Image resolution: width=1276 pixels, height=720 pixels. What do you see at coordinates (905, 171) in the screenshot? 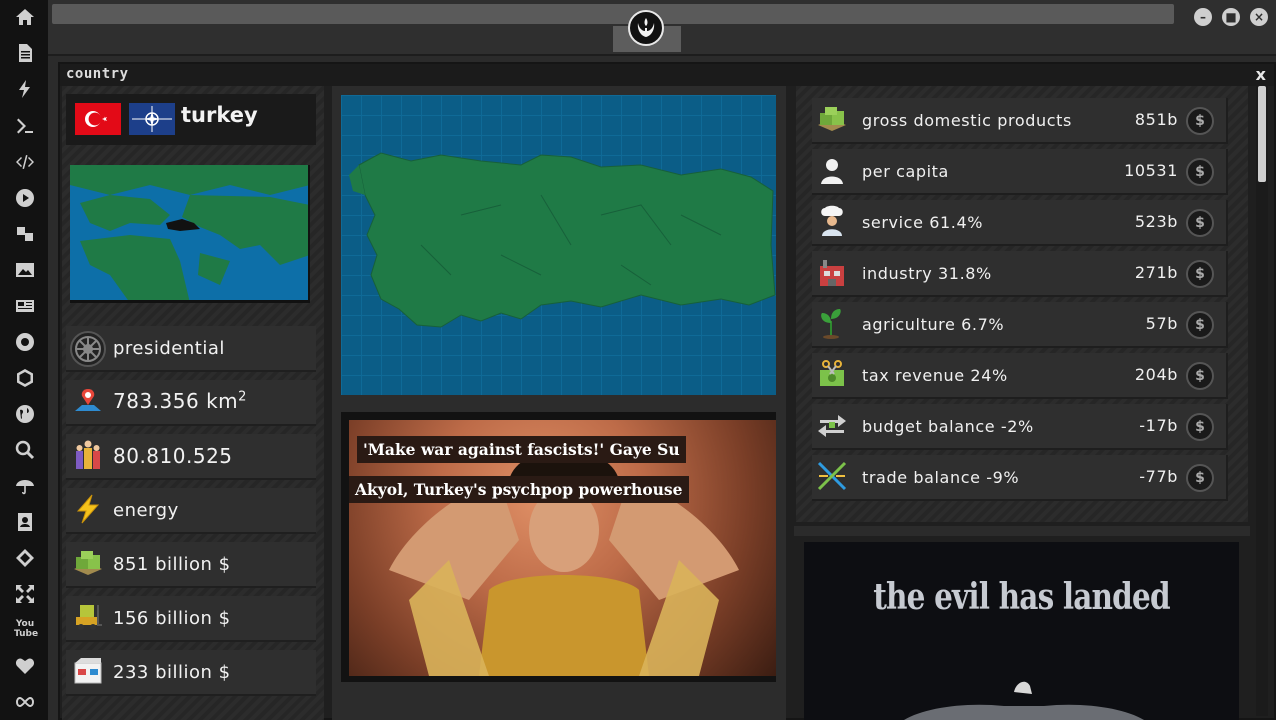
I see `econ-label: per capita` at bounding box center [905, 171].